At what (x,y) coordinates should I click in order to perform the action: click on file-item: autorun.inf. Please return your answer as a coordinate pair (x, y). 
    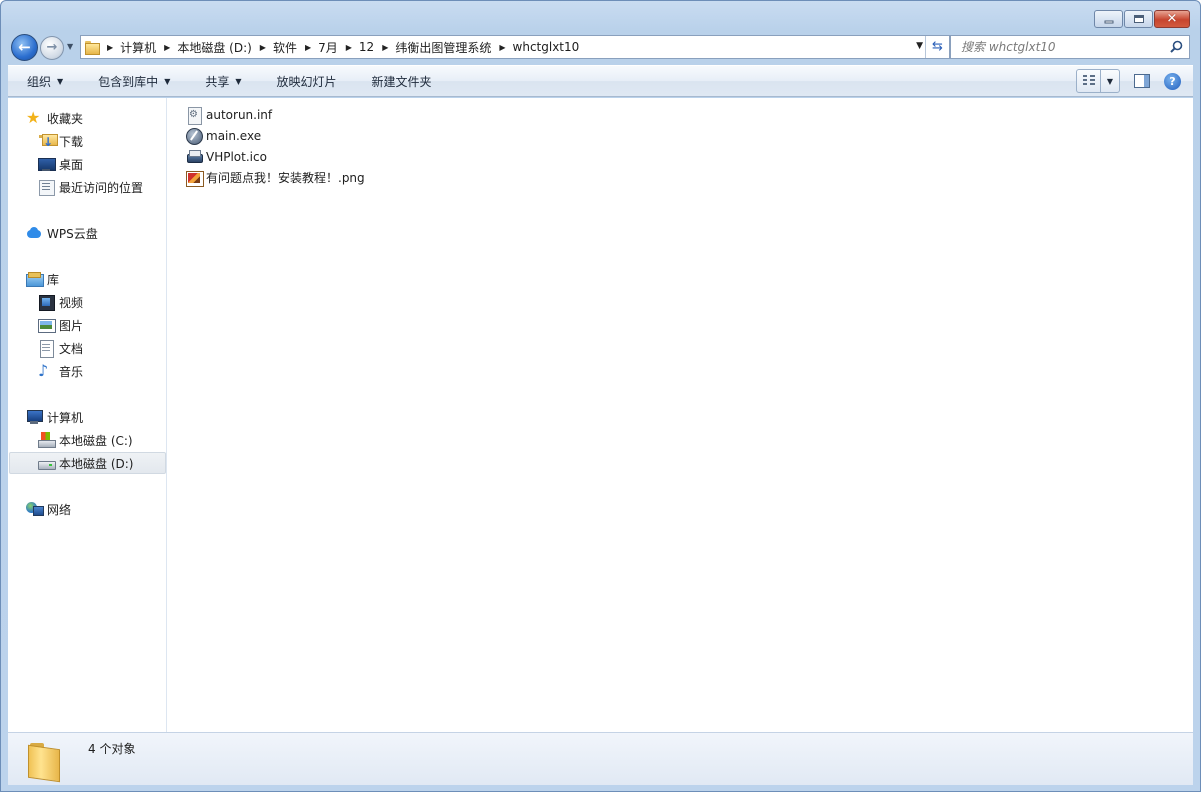
    Looking at the image, I should click on (275, 114).